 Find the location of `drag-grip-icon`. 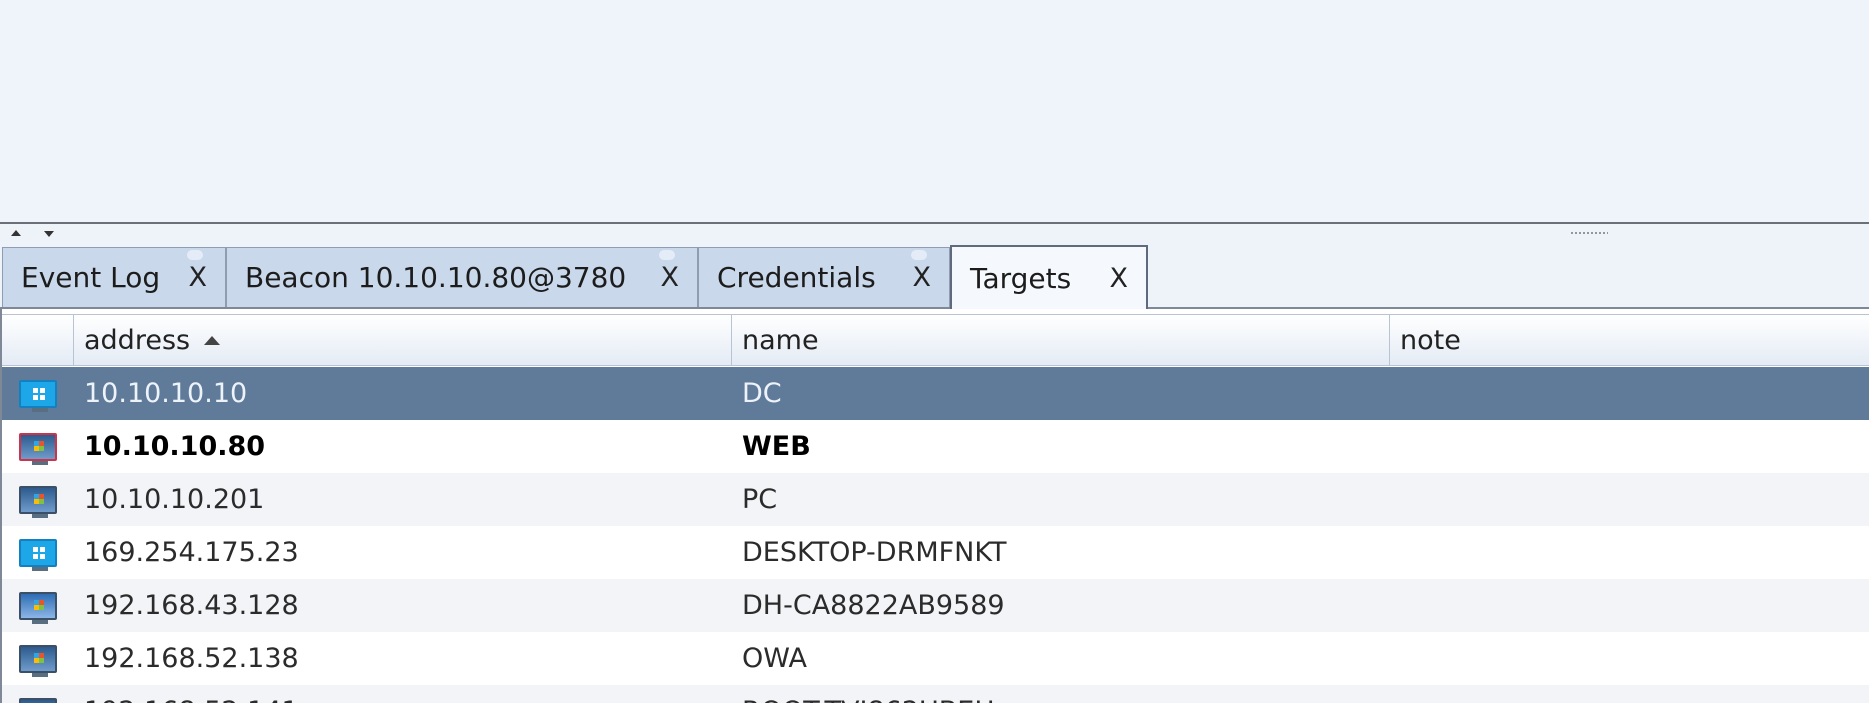

drag-grip-icon is located at coordinates (1589, 233).